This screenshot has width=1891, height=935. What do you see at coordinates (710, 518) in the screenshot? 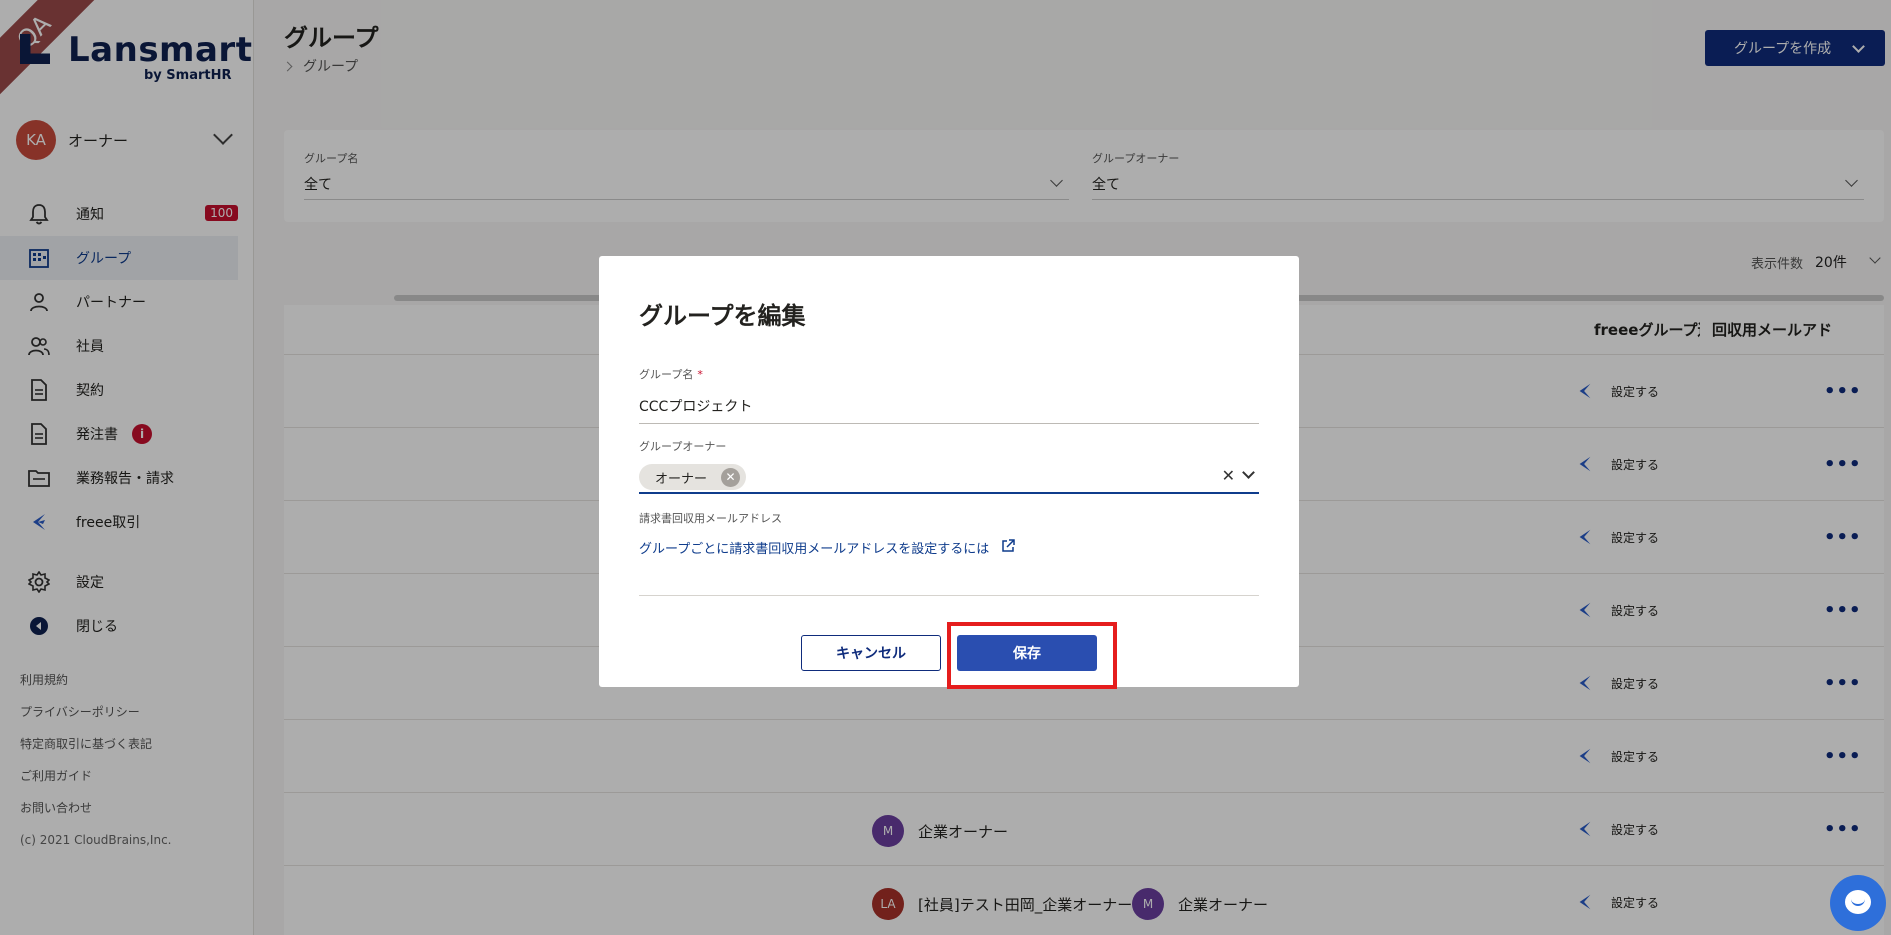
I see `field-label: 請求書回収用メールアドレス` at bounding box center [710, 518].